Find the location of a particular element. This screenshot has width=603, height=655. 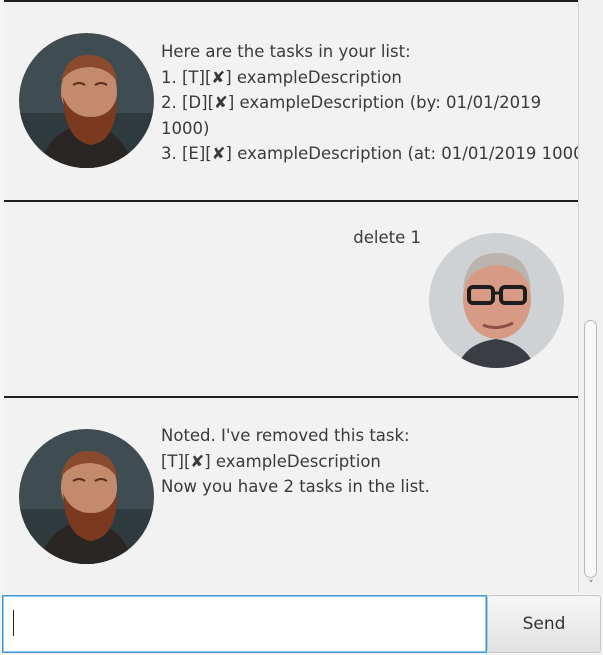

vertical-scrollbar: ˅ is located at coordinates (590, 296).